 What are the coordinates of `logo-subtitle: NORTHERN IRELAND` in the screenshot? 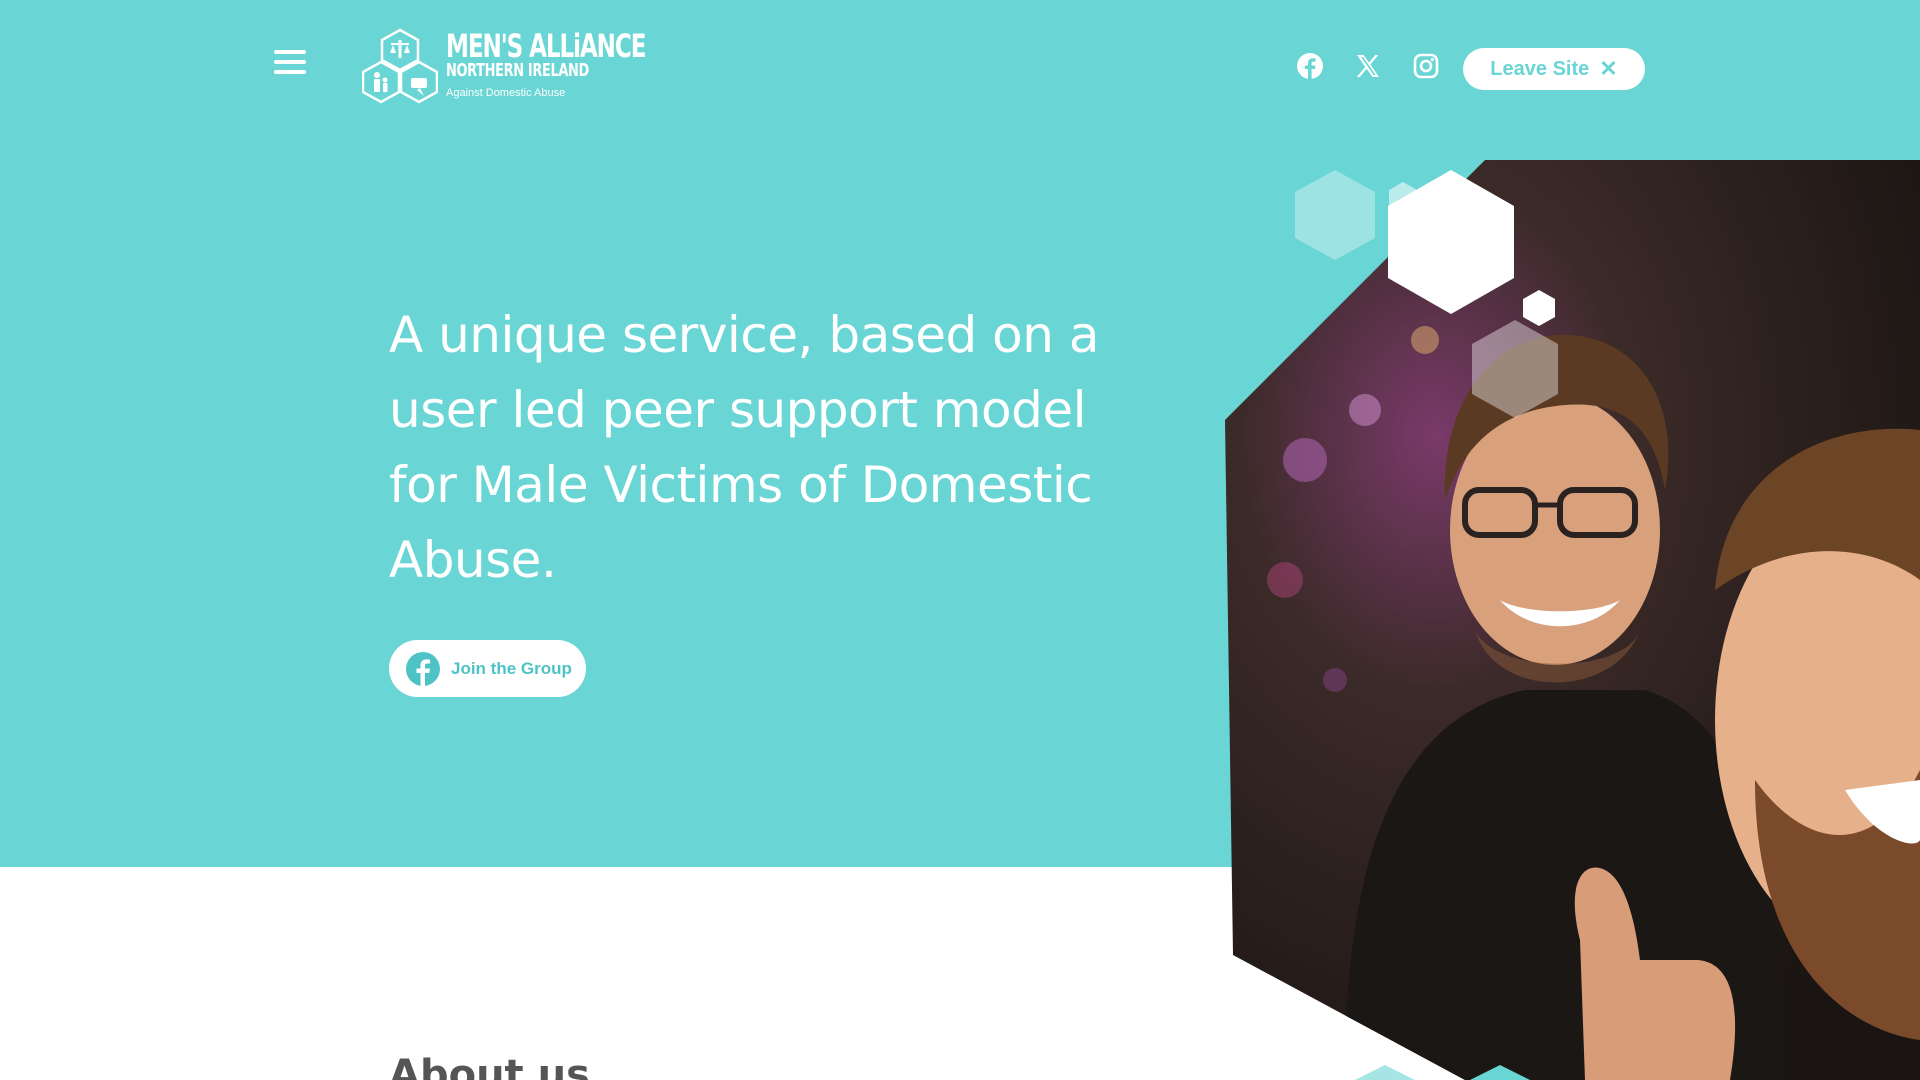 It's located at (517, 70).